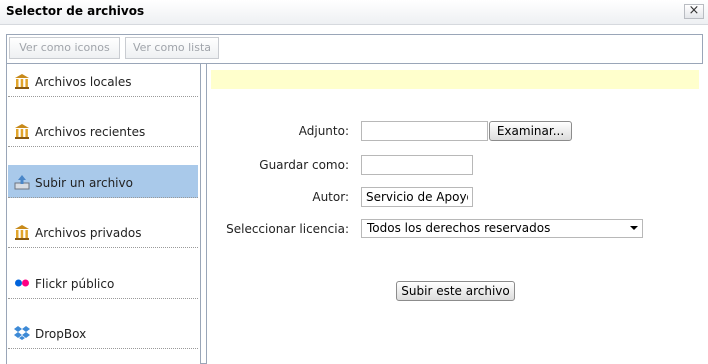  What do you see at coordinates (22, 283) in the screenshot?
I see `flickr-icon` at bounding box center [22, 283].